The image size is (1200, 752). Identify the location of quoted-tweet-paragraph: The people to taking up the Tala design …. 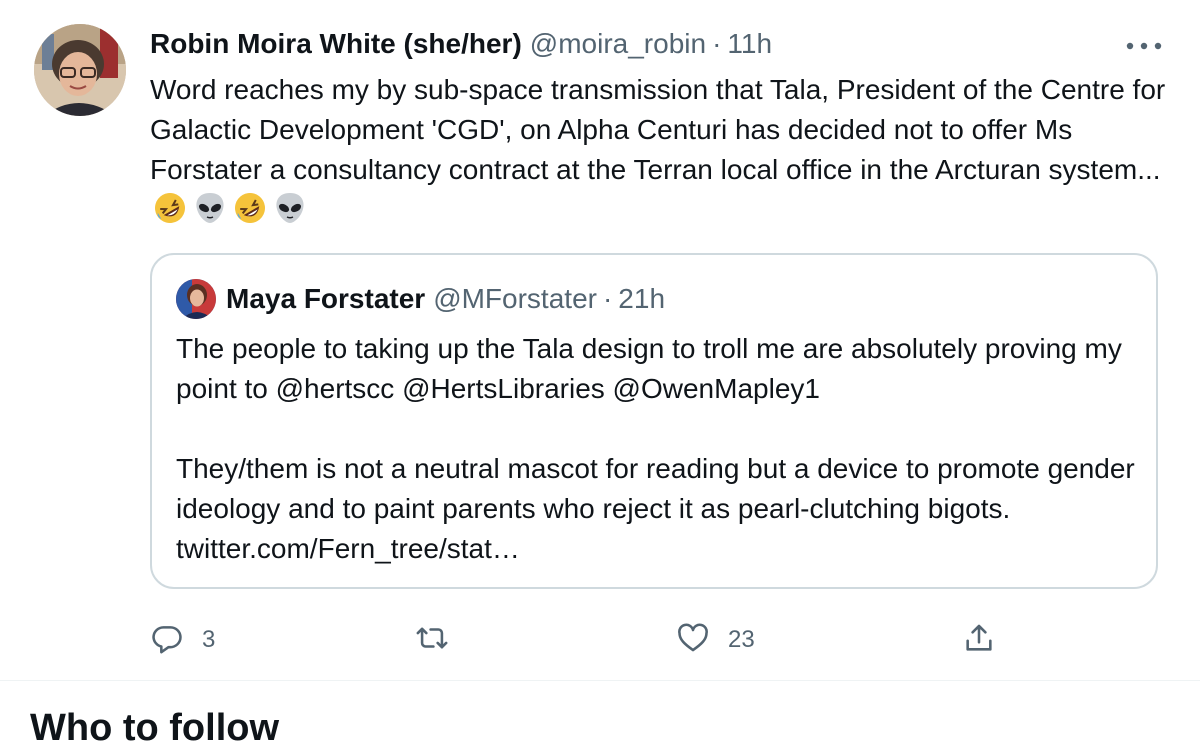
(649, 368).